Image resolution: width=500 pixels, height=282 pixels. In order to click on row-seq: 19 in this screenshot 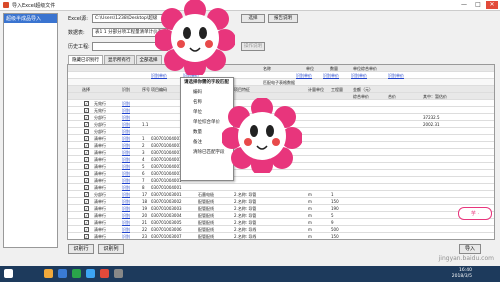, I will do `click(145, 208)`.